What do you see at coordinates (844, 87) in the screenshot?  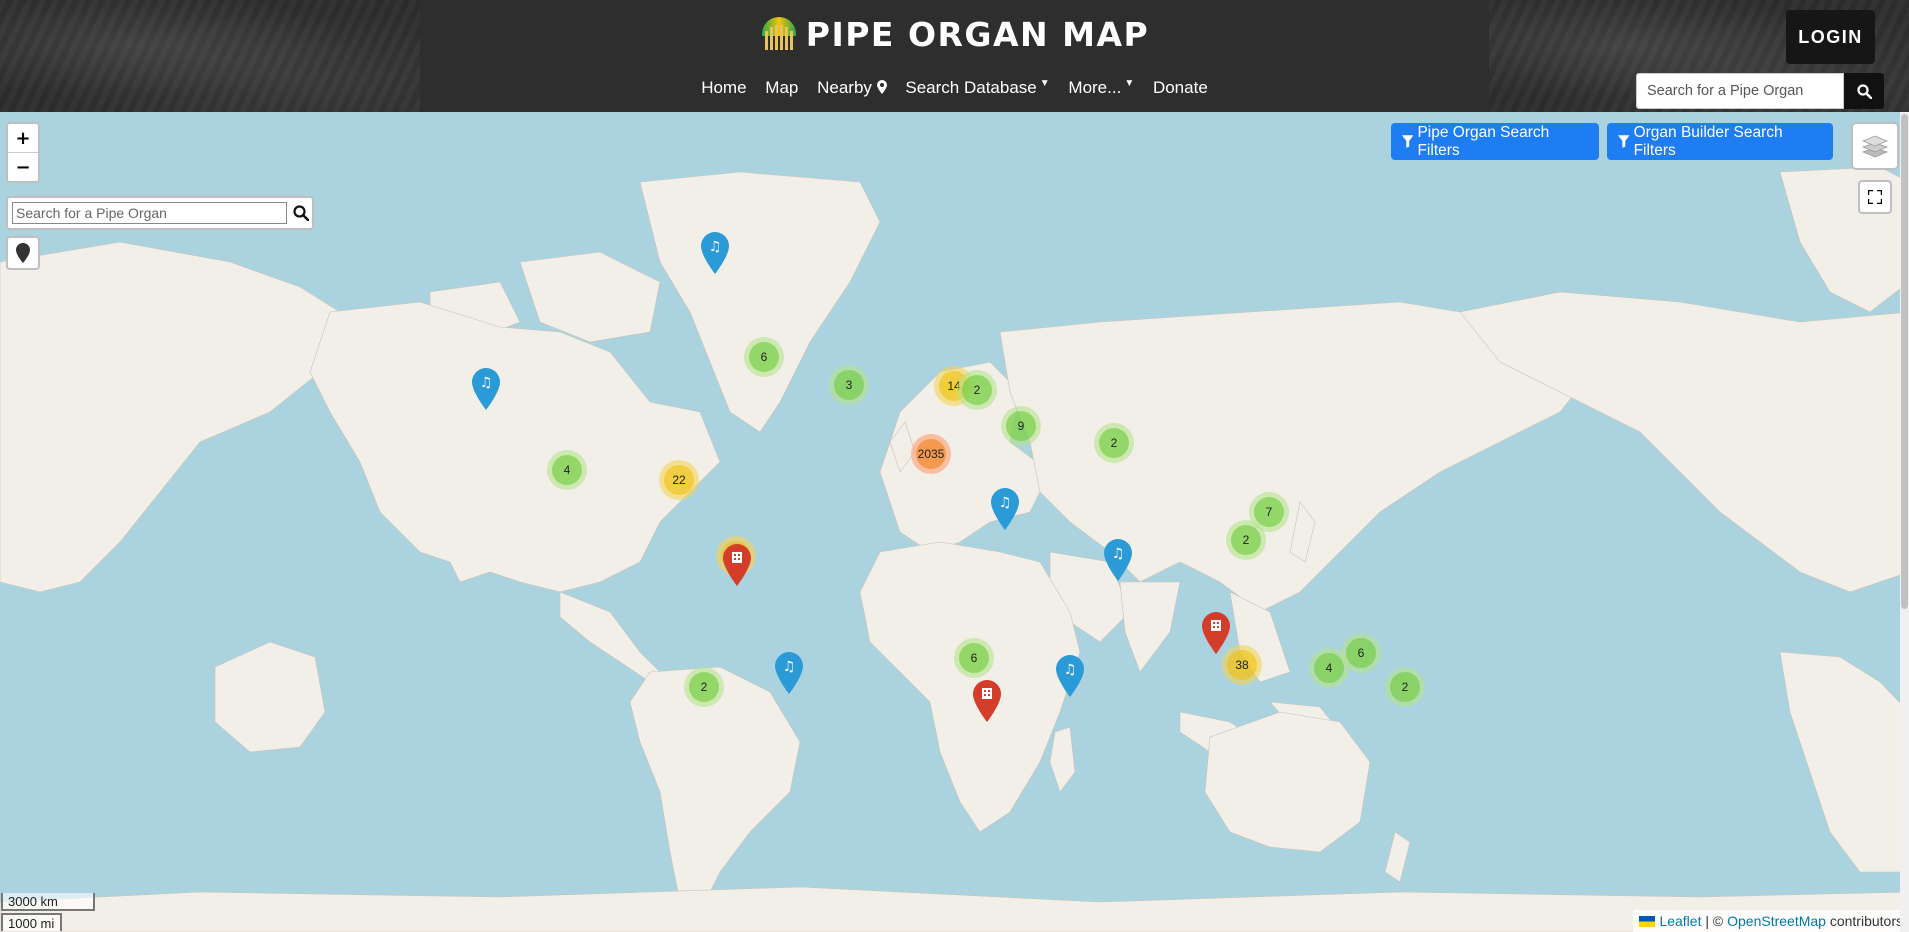 I see `nav-nearby-label: Nearby` at bounding box center [844, 87].